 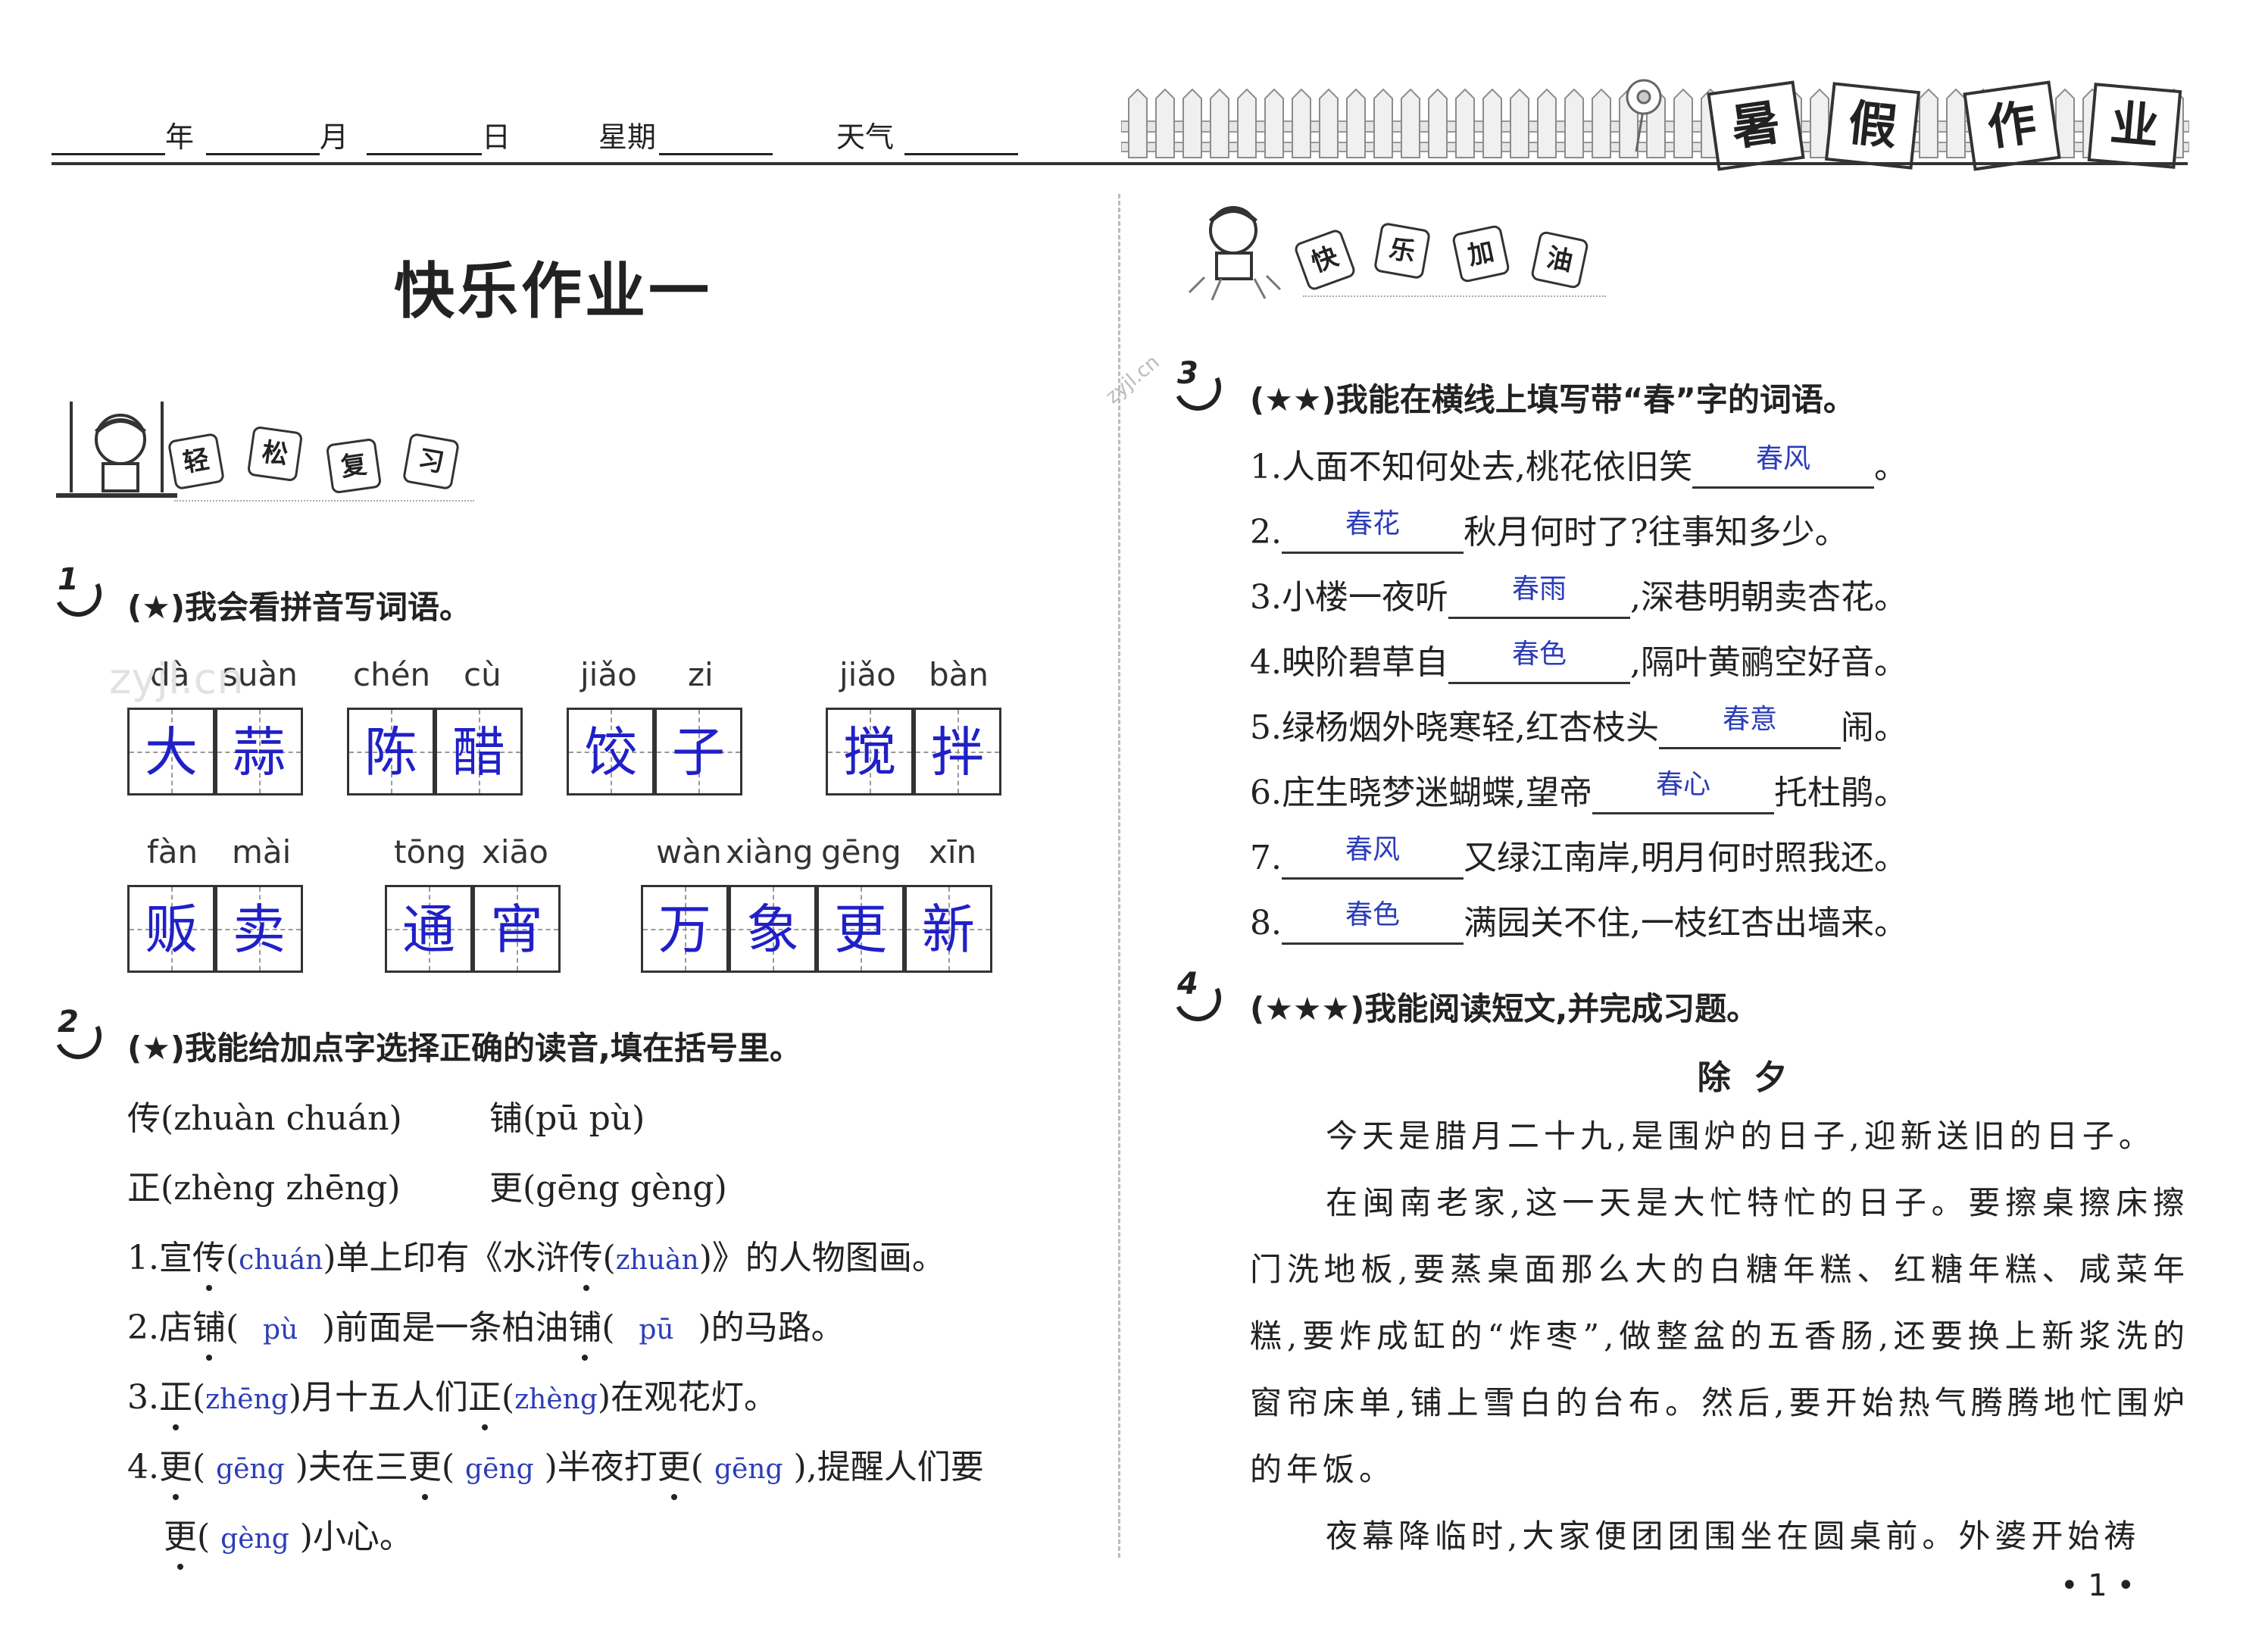 What do you see at coordinates (1578, 920) in the screenshot?
I see `q3-item-8: 8. 春色 满园关不住,一枝红杏出墙来。` at bounding box center [1578, 920].